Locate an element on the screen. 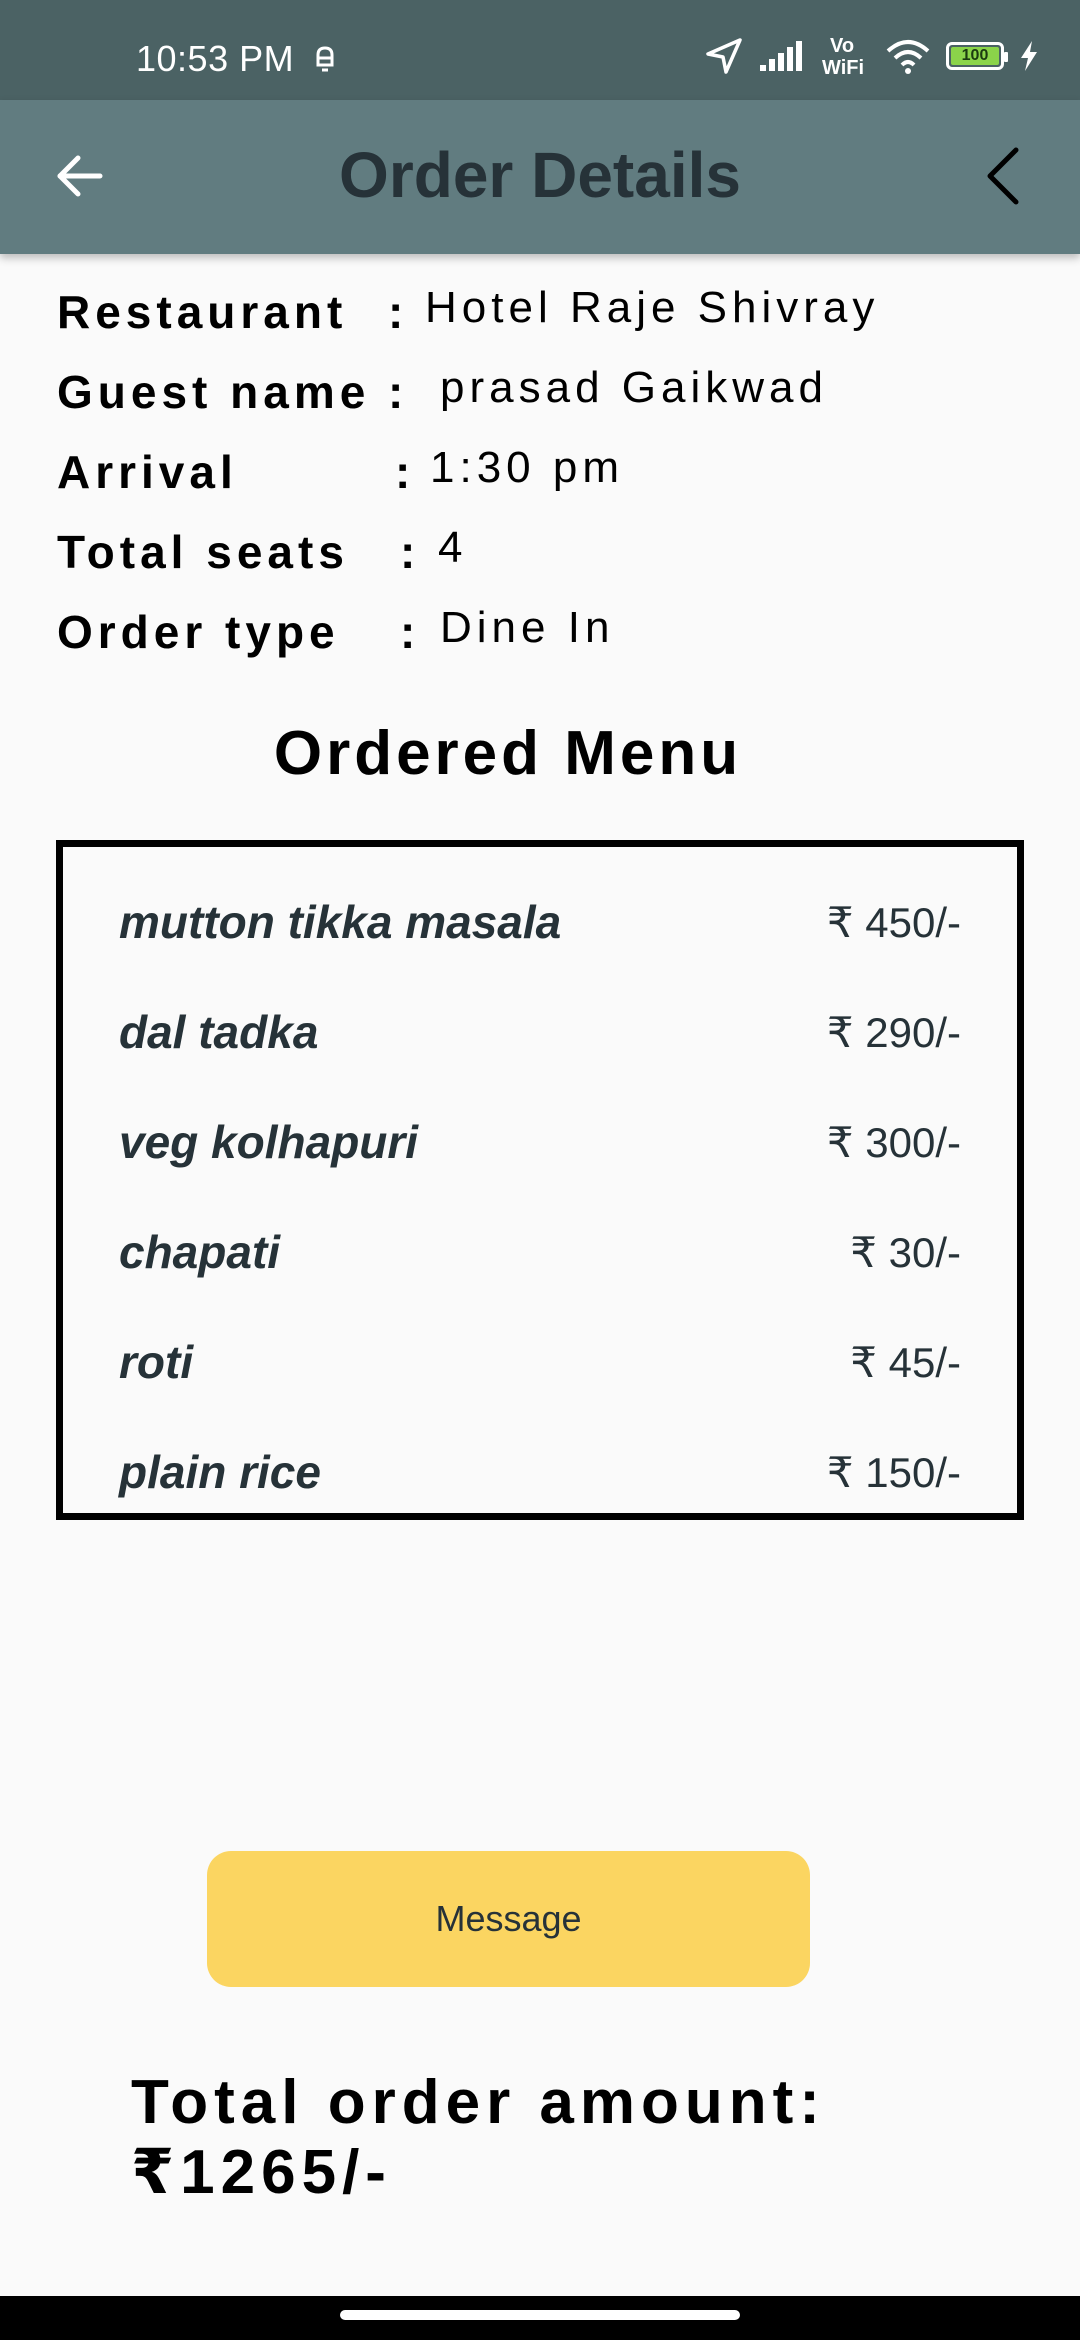 The height and width of the screenshot is (2340, 1080). menu-item-price: ₹ 150/- is located at coordinates (893, 1472).